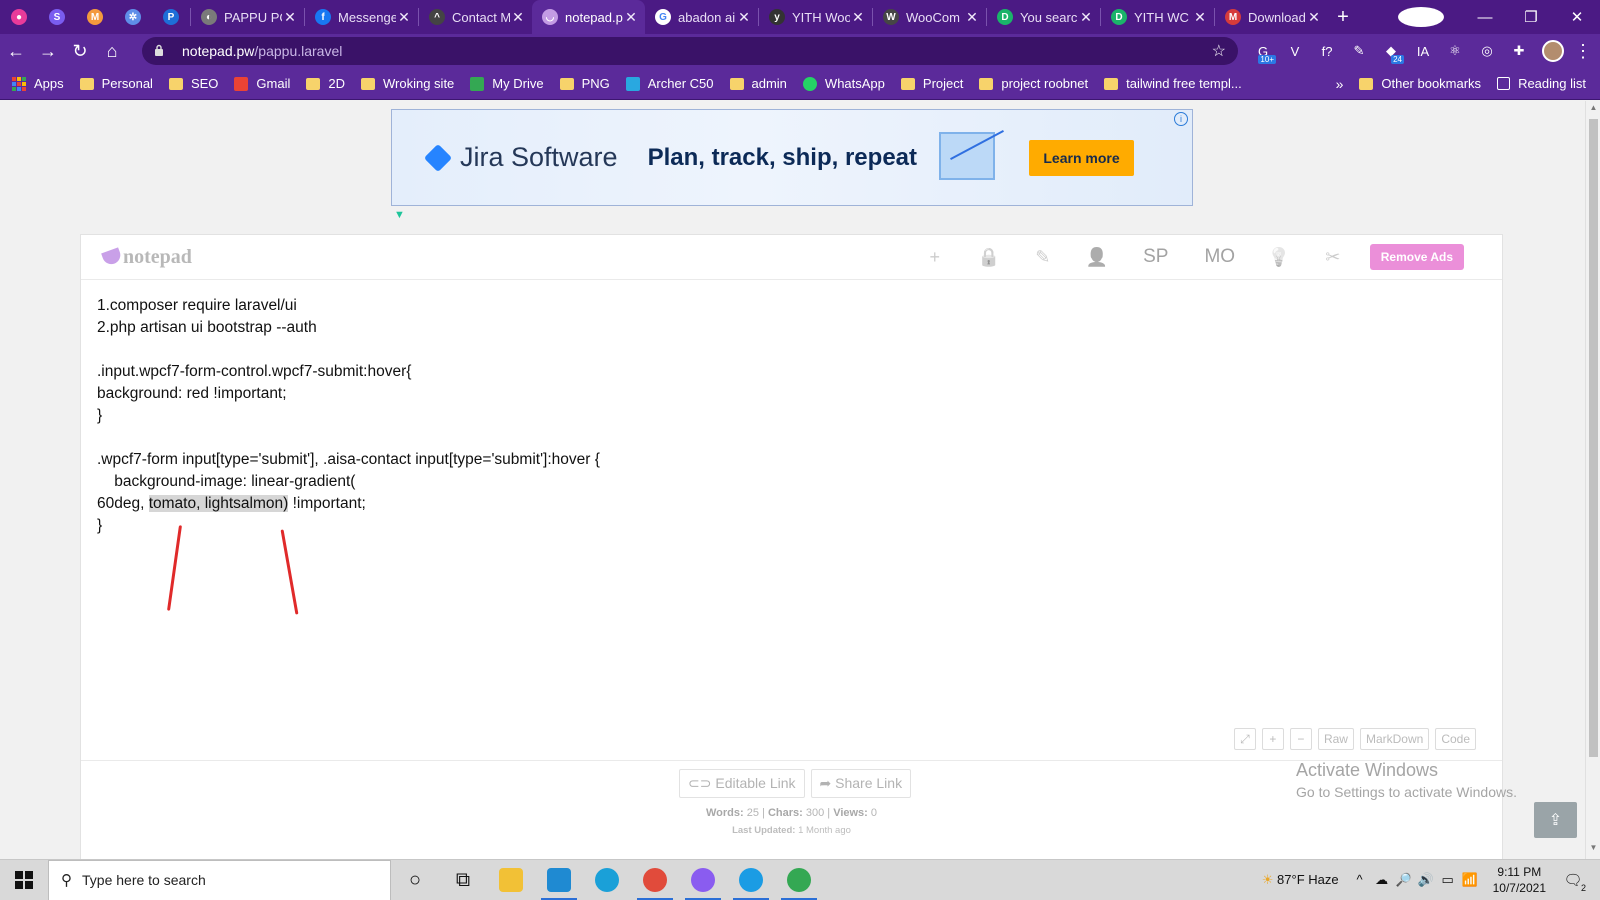  I want to click on settings-icon: ✂, so click(1333, 257).